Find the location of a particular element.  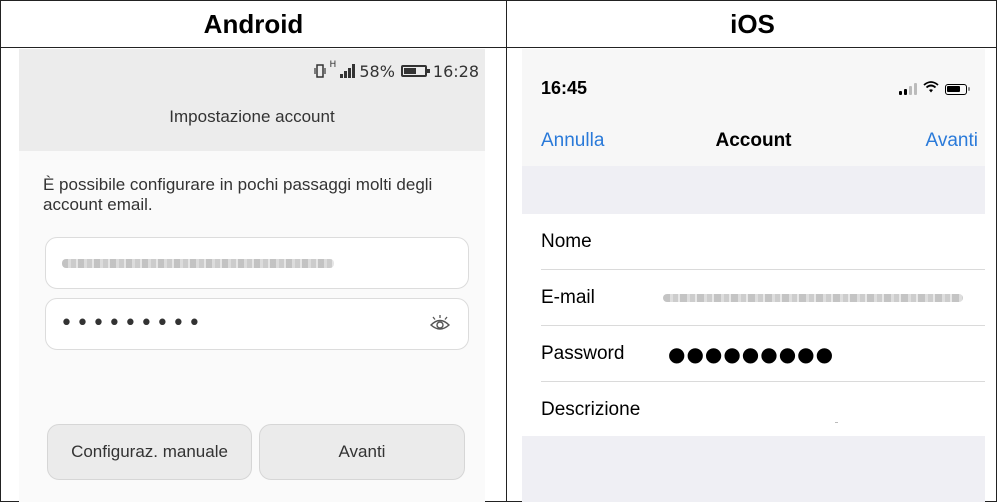

android-status-bar: H 58% 16:28 is located at coordinates (396, 70).